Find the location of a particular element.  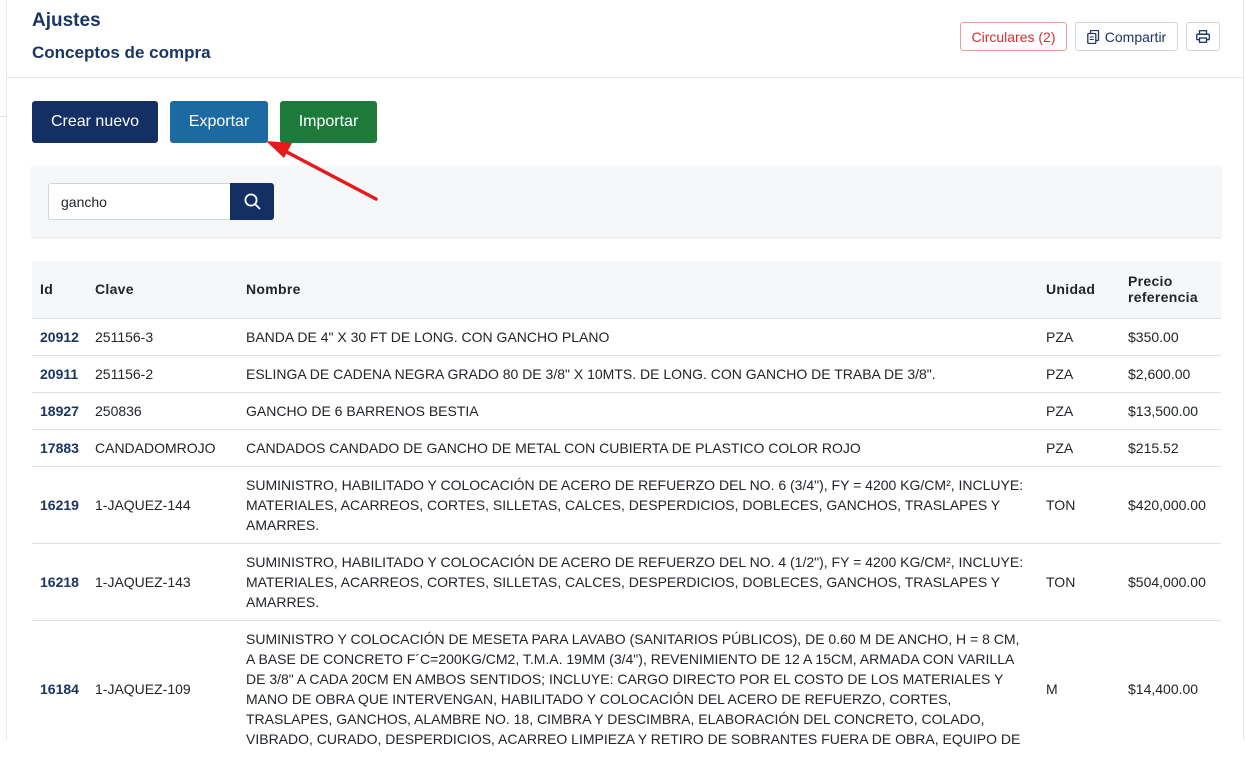

circulares-button: Circulares (2) is located at coordinates (1013, 36).